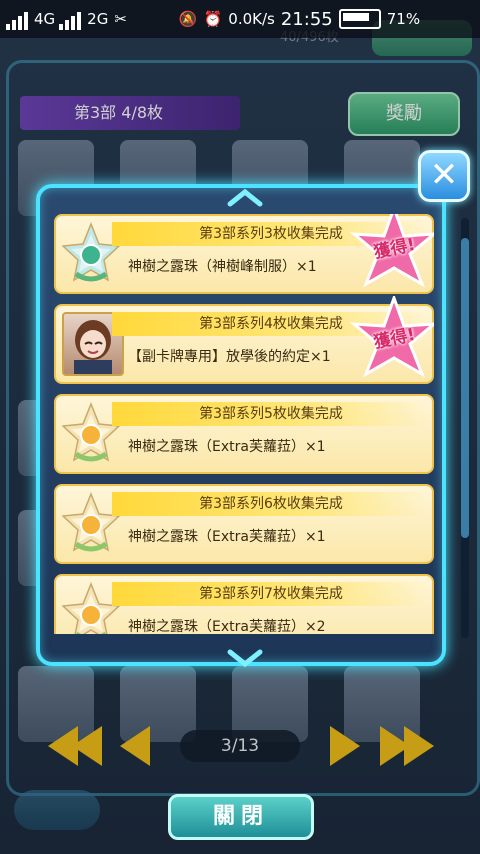 This screenshot has width=480, height=854. Describe the element at coordinates (70, 19) in the screenshot. I see `signal-strength-2-icon` at that location.